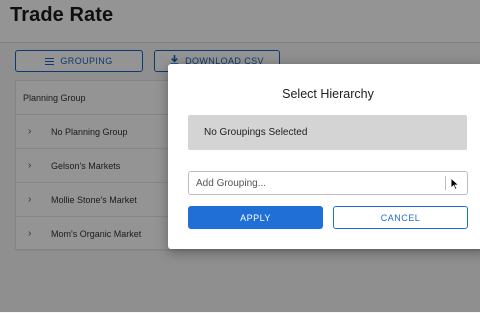 The width and height of the screenshot is (480, 313). What do you see at coordinates (445, 183) in the screenshot?
I see `input-separator` at bounding box center [445, 183].